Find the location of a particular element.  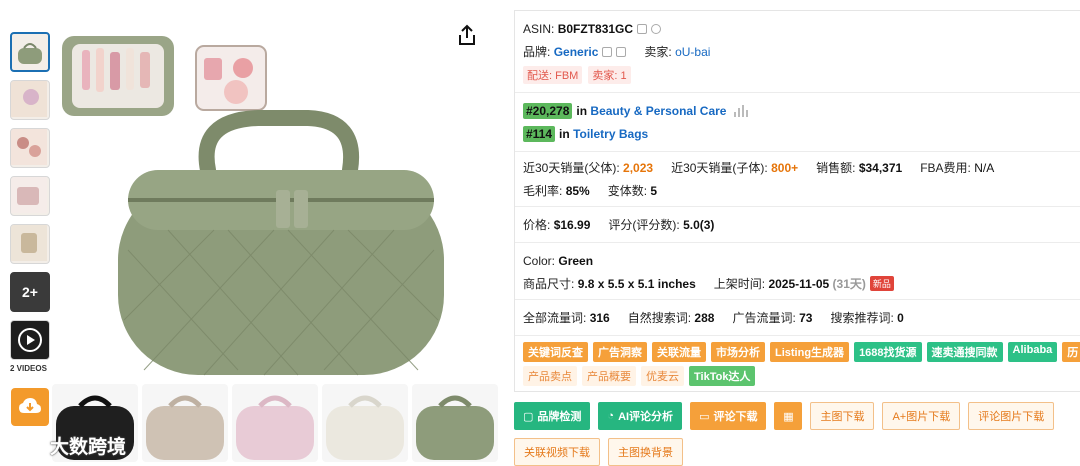

kw-all-label: 全部流量词: is located at coordinates (555, 318).